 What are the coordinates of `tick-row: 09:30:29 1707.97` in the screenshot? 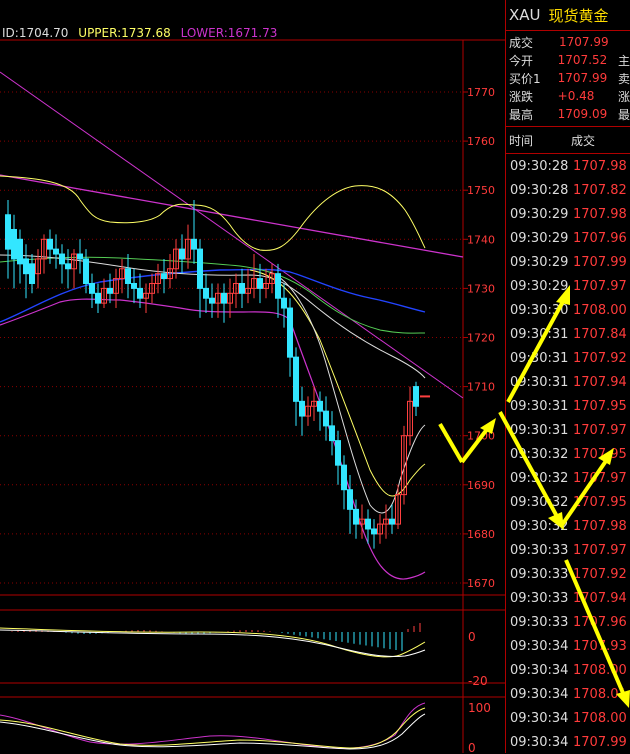 It's located at (568, 286).